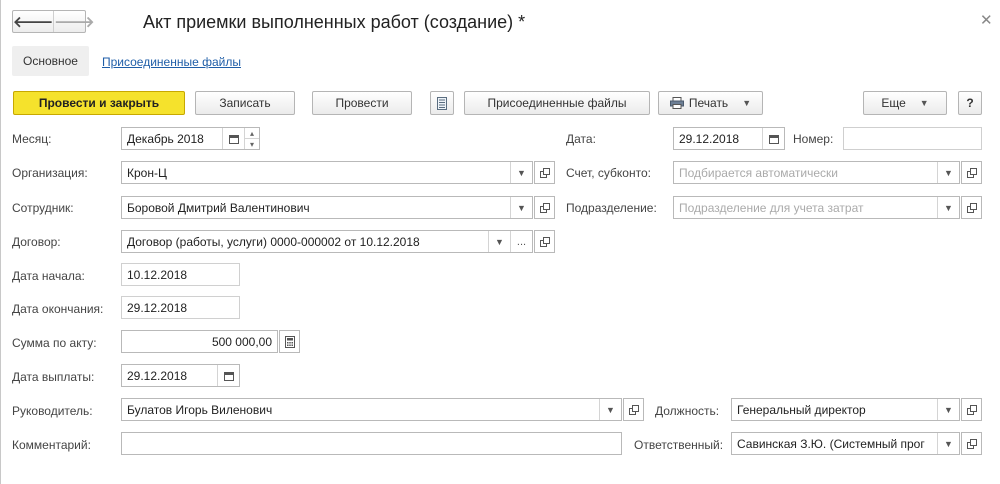 This screenshot has height=484, width=1000. What do you see at coordinates (252, 133) in the screenshot?
I see `spin-up-icon: ▴` at bounding box center [252, 133].